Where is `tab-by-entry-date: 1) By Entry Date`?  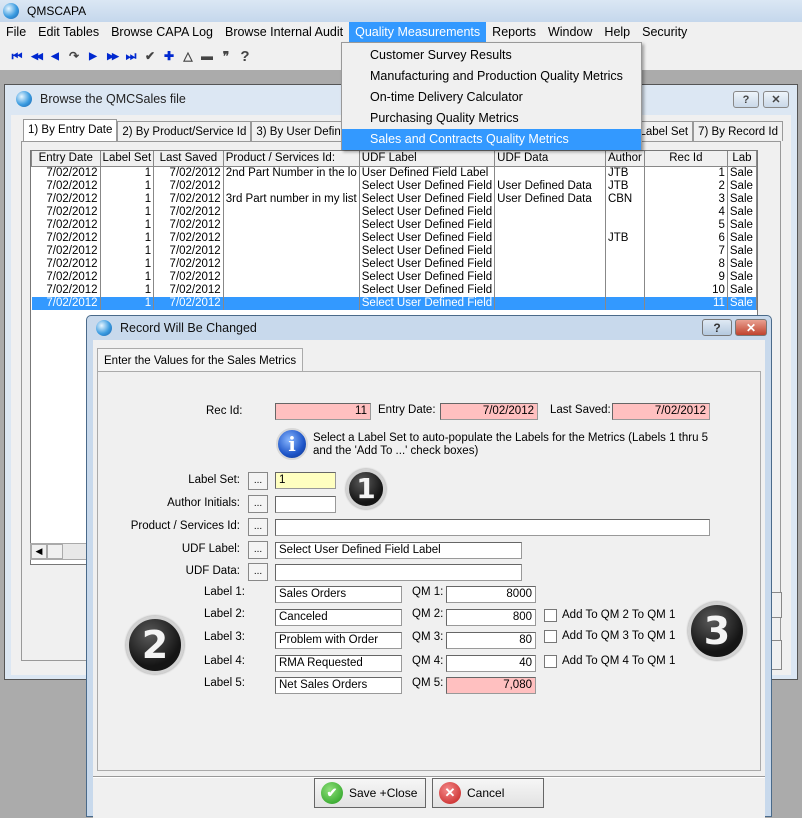
tab-by-entry-date: 1) By Entry Date is located at coordinates (70, 130).